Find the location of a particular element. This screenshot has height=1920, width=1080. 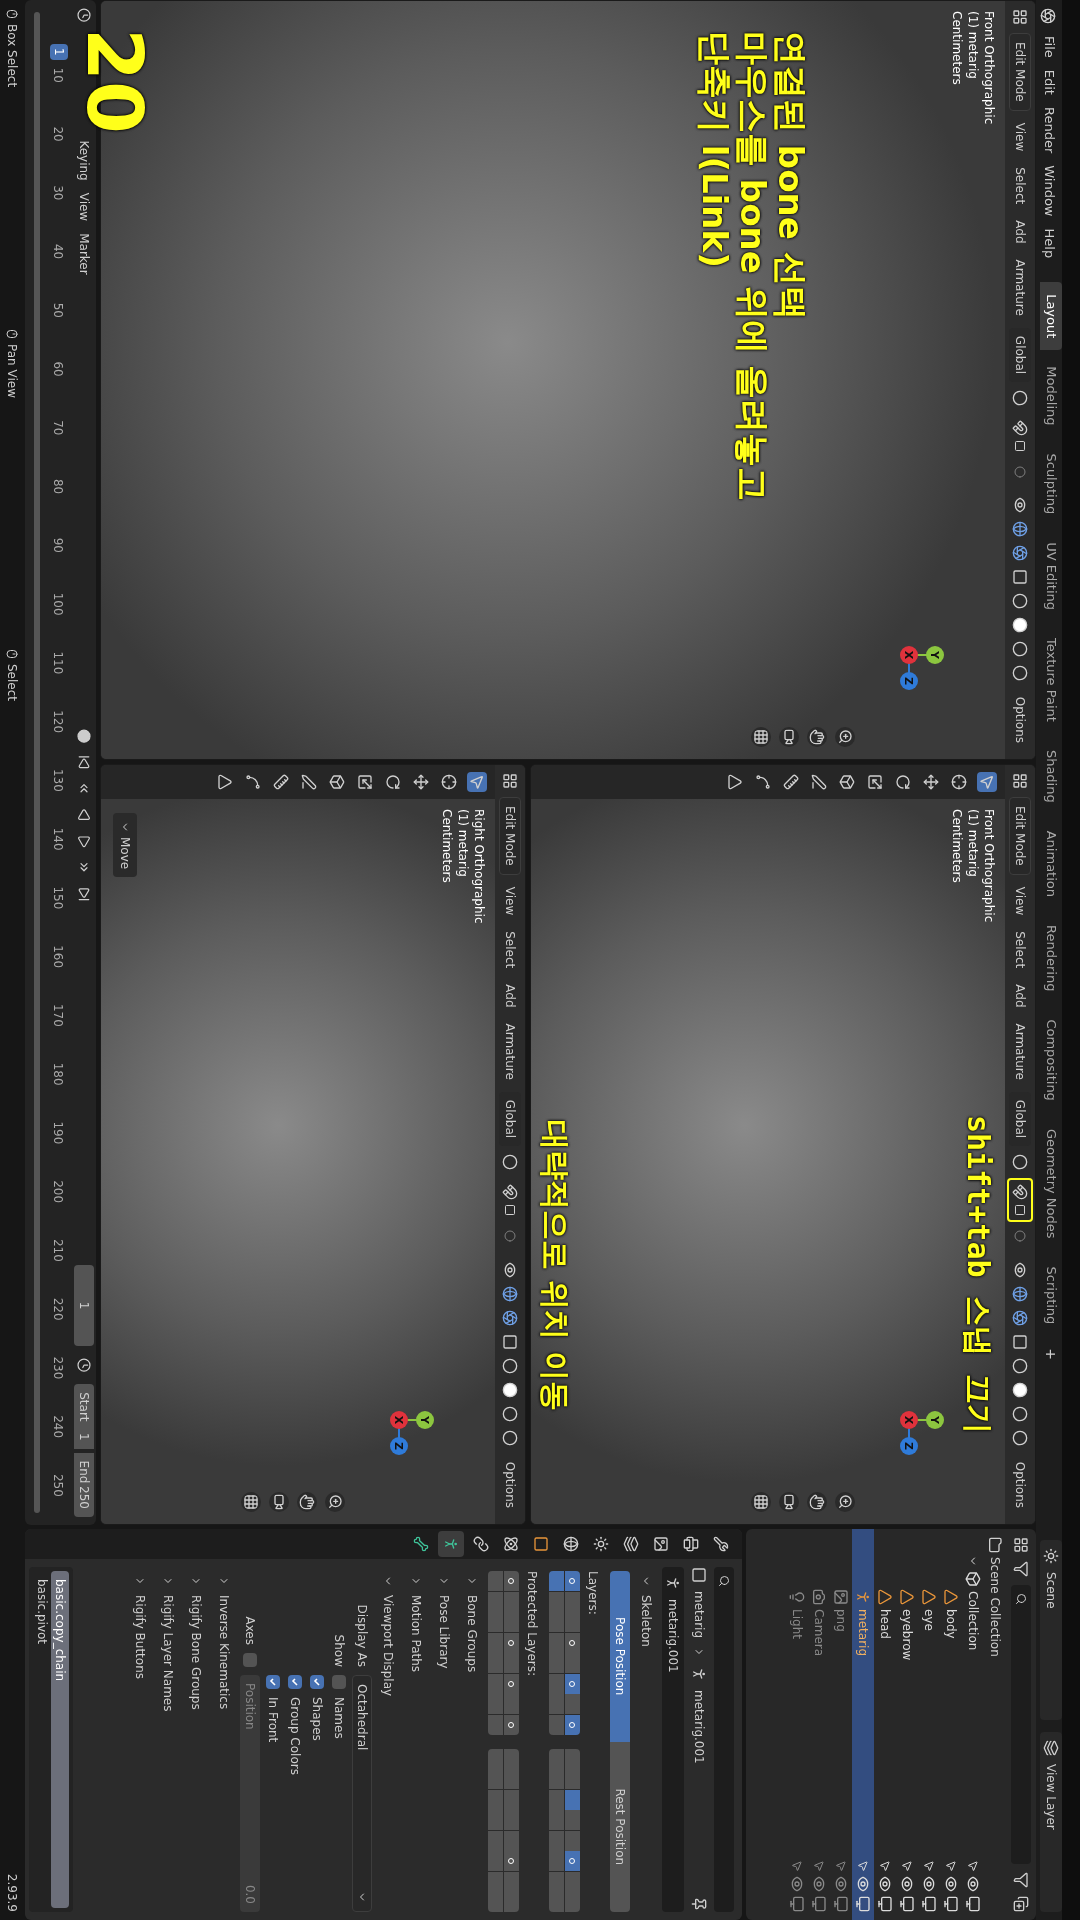

view-layer-selector: View Layer is located at coordinates (1051, 1822).